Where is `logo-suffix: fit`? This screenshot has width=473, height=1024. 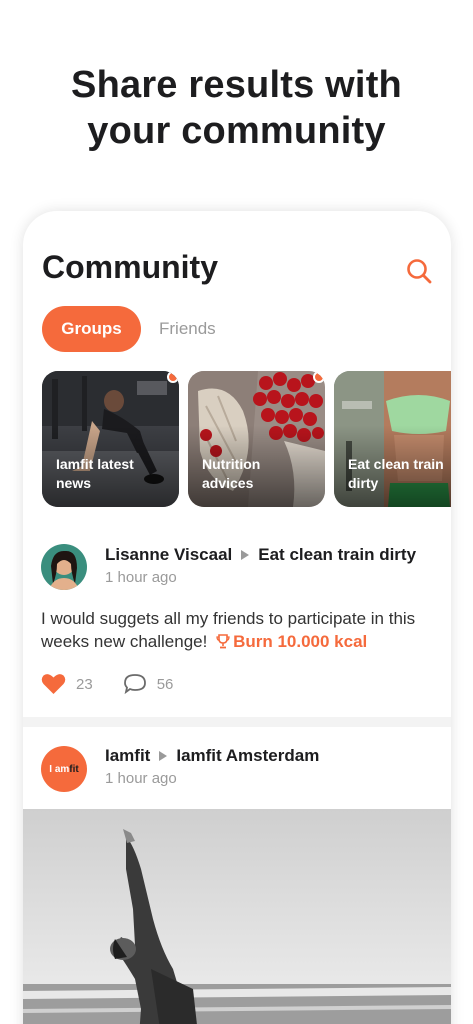
logo-suffix: fit is located at coordinates (74, 769).